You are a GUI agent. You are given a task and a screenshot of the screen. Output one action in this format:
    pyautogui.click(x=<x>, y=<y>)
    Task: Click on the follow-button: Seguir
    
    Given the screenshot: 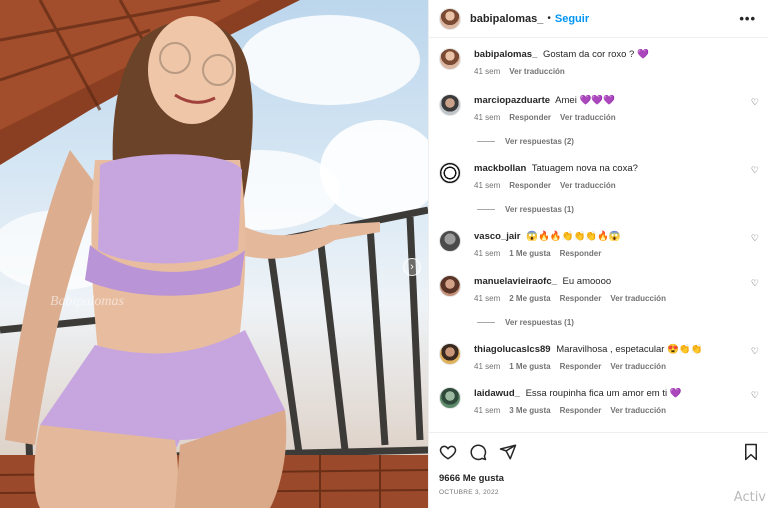 What is the action you would take?
    pyautogui.click(x=572, y=19)
    